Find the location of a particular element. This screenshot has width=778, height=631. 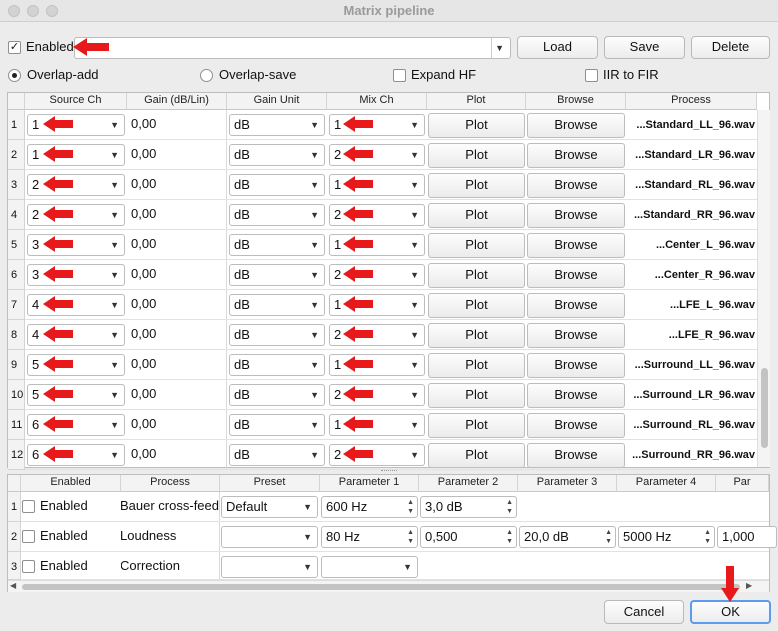

process-name-cell: Bauer cross-feed is located at coordinates (170, 507).